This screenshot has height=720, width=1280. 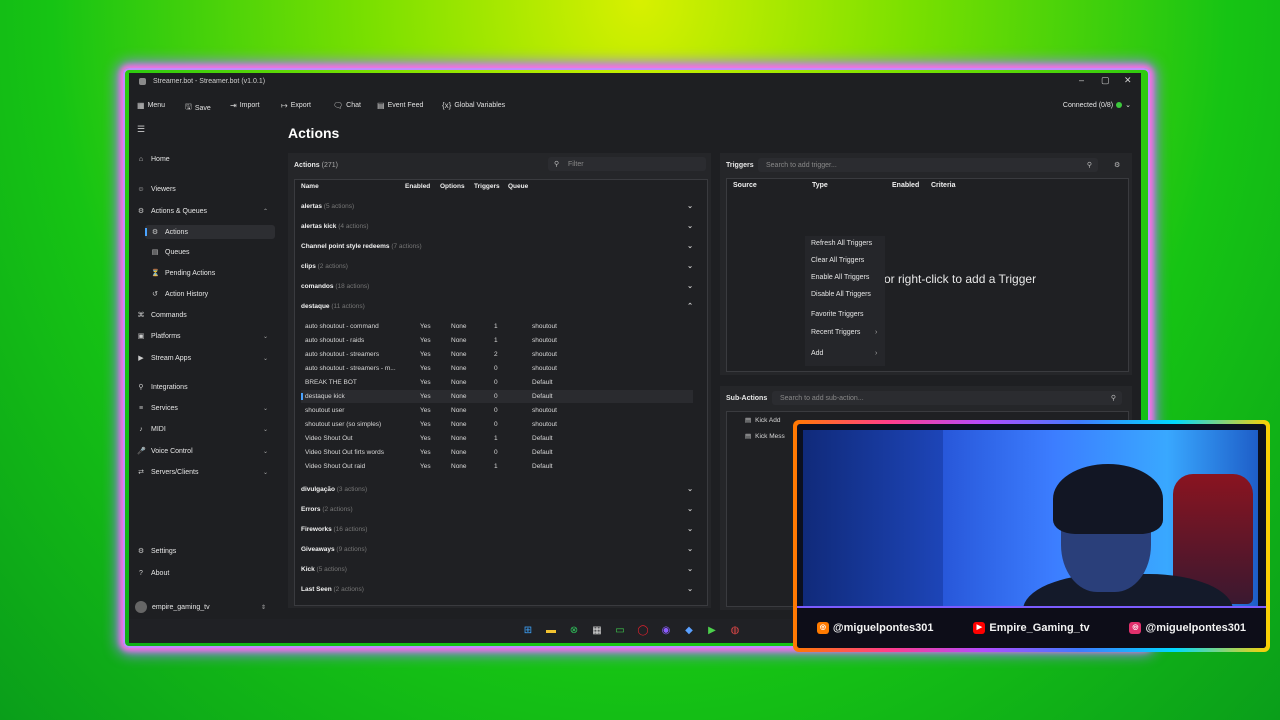 I want to click on action-group-destaque: destaque (11 actions) ⌃, so click(x=497, y=307).